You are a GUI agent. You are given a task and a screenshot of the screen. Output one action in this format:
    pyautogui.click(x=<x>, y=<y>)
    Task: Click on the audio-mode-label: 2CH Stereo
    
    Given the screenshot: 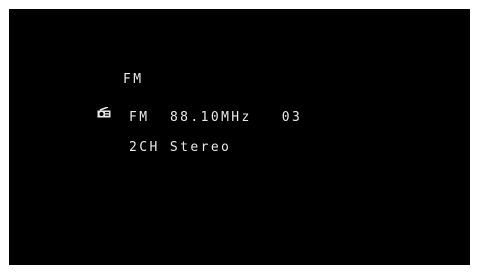 What is the action you would take?
    pyautogui.click(x=180, y=147)
    